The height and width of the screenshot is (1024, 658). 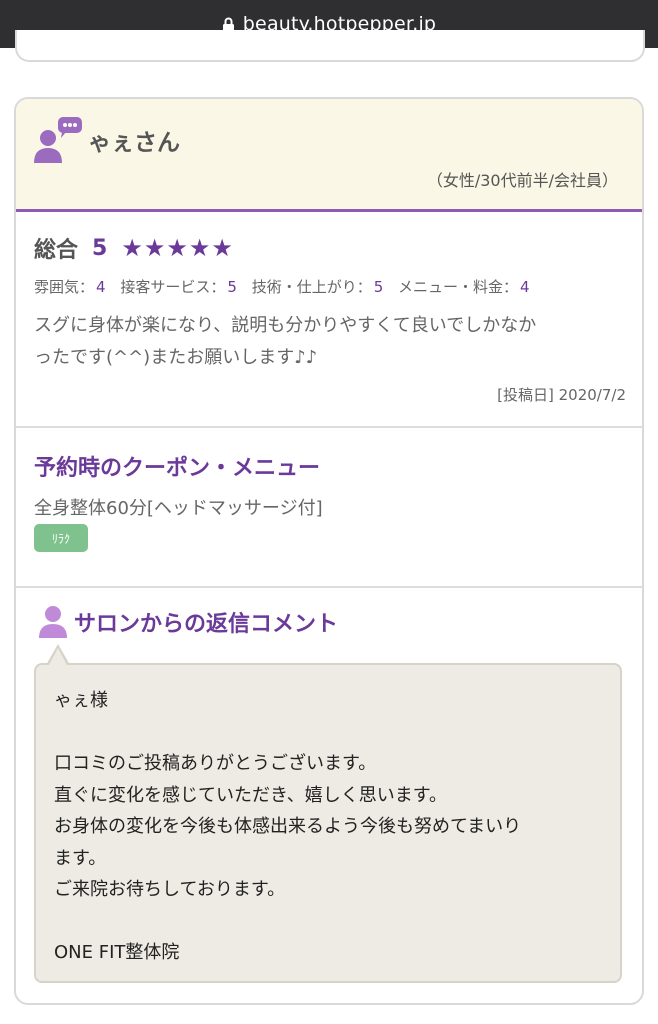 What do you see at coordinates (64, 287) in the screenshot?
I see `sub-rating-label: 雰囲気：` at bounding box center [64, 287].